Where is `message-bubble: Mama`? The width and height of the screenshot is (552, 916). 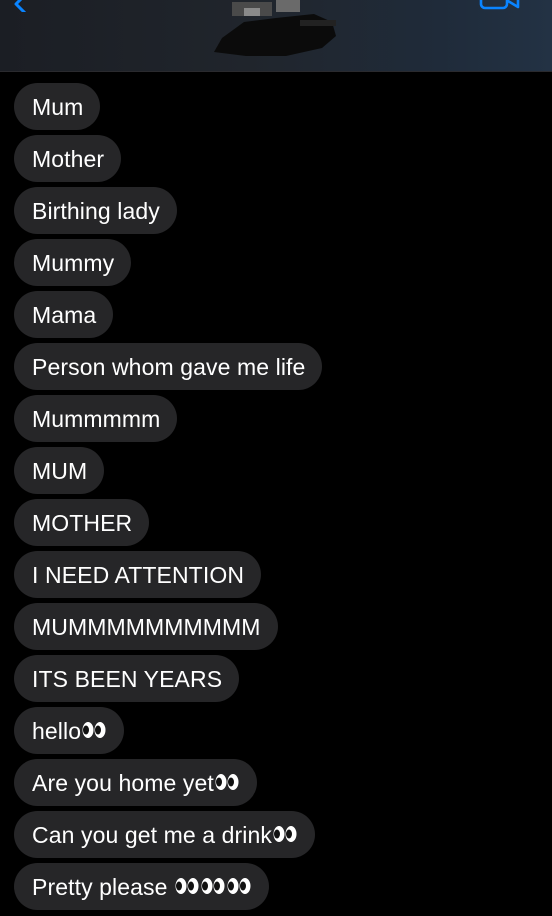 message-bubble: Mama is located at coordinates (64, 314).